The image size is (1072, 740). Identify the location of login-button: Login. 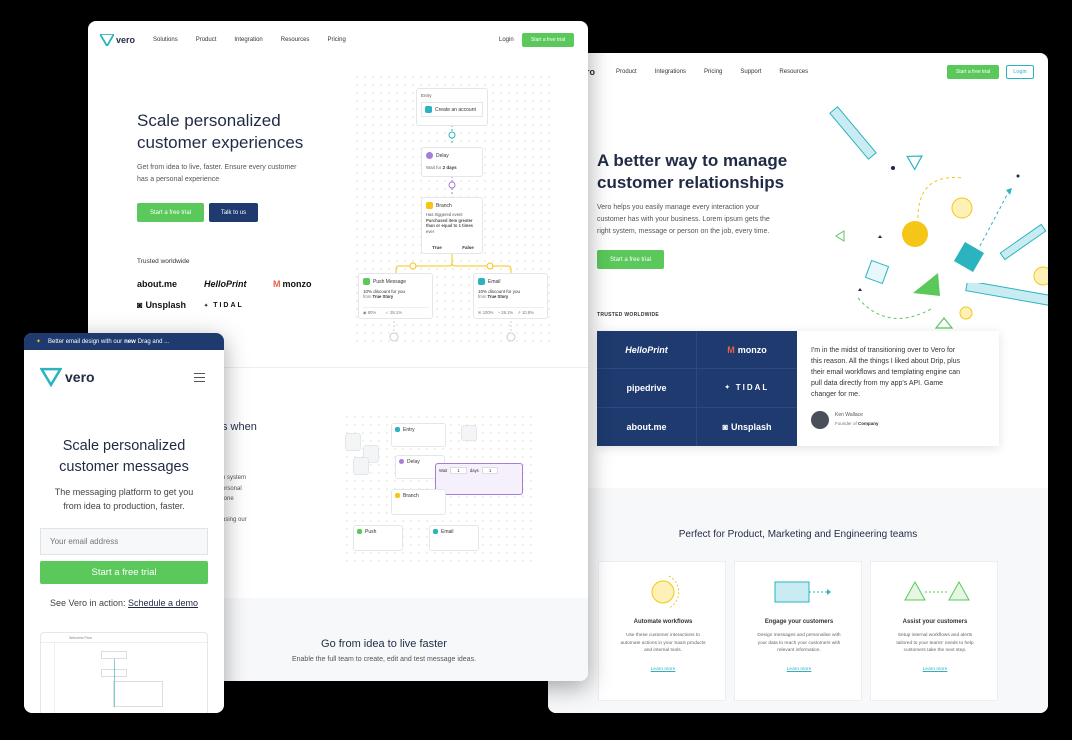
(1020, 72).